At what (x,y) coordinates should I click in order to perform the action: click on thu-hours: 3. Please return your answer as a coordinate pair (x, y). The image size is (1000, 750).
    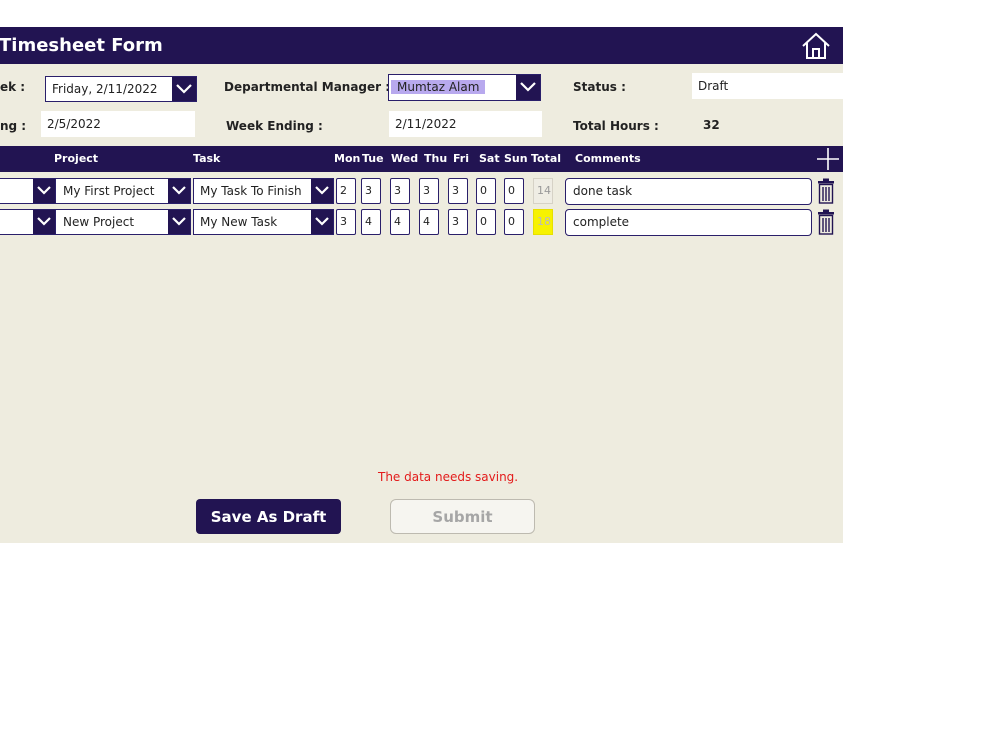
    Looking at the image, I should click on (429, 191).